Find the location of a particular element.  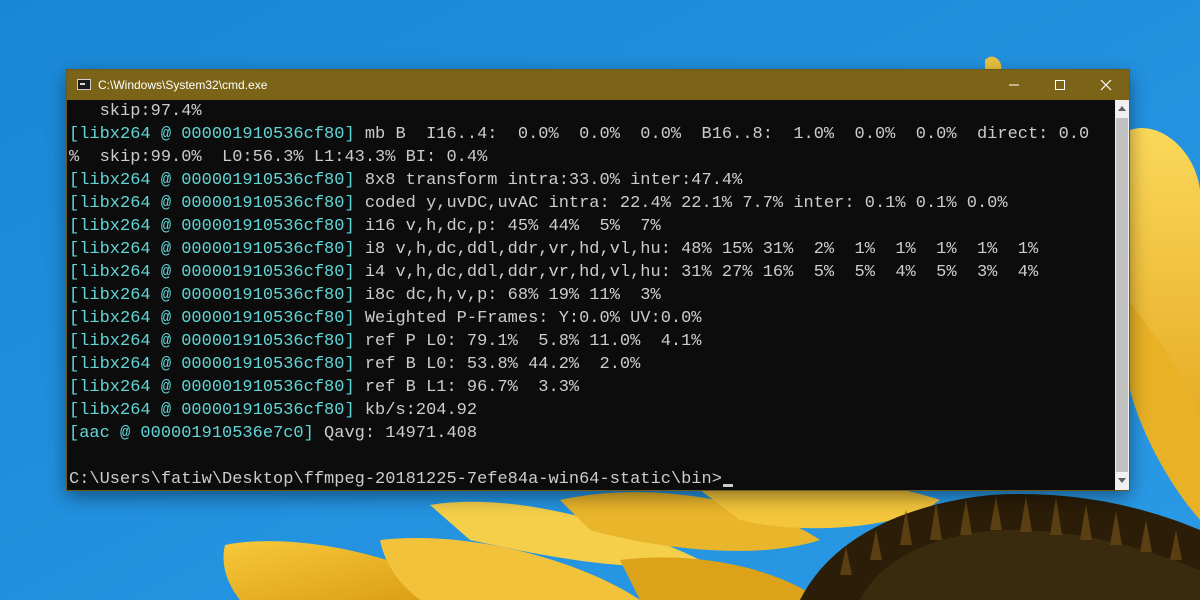

vertical-scrollbar is located at coordinates (1122, 295).